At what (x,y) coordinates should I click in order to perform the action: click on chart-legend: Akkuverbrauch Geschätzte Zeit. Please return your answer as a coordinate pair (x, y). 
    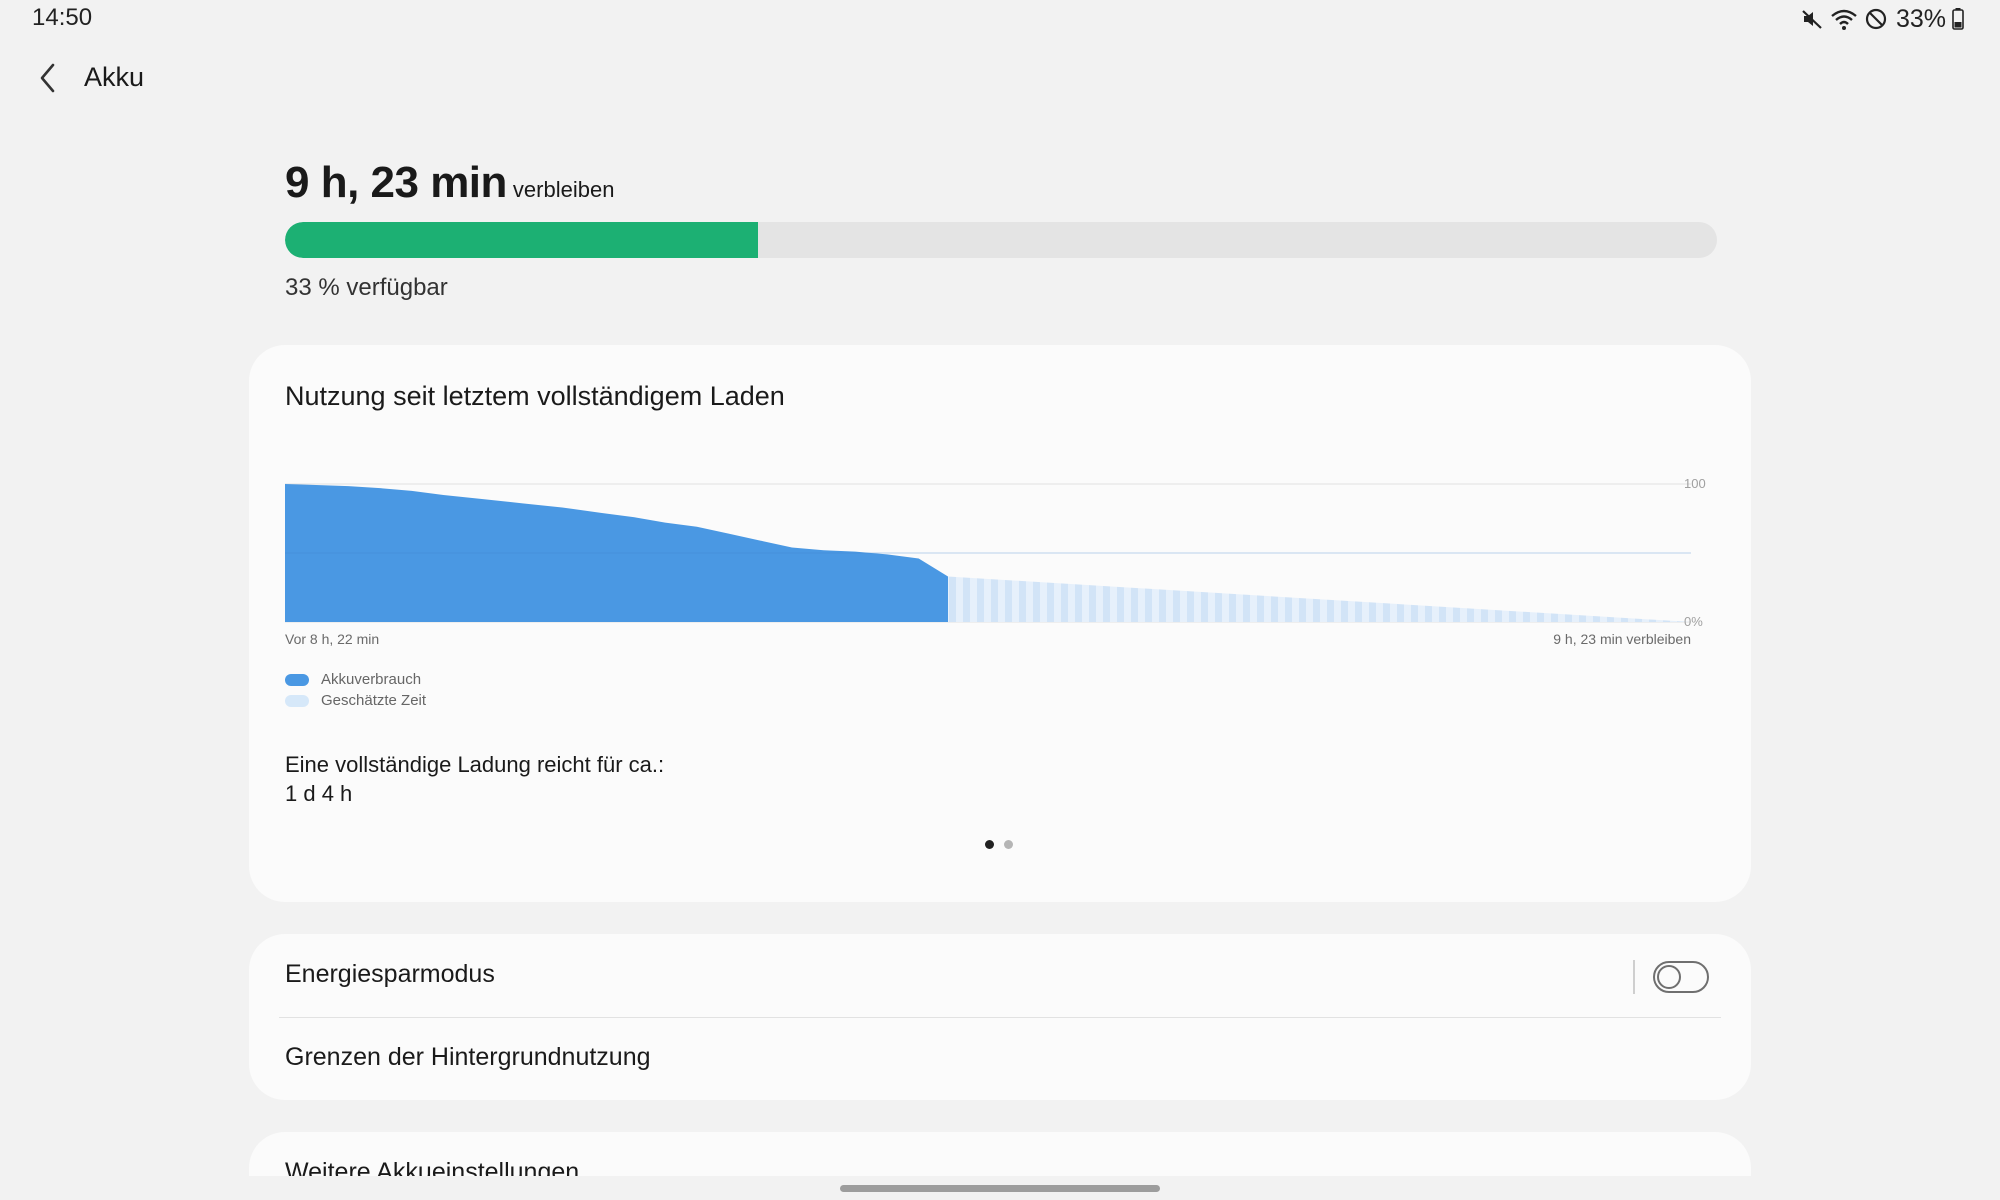
    Looking at the image, I should click on (355, 690).